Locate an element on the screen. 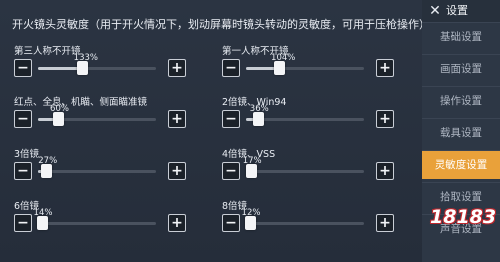  sensitivity-slider-group: 第三人称不开镜 − 133% + is located at coordinates (104, 65).